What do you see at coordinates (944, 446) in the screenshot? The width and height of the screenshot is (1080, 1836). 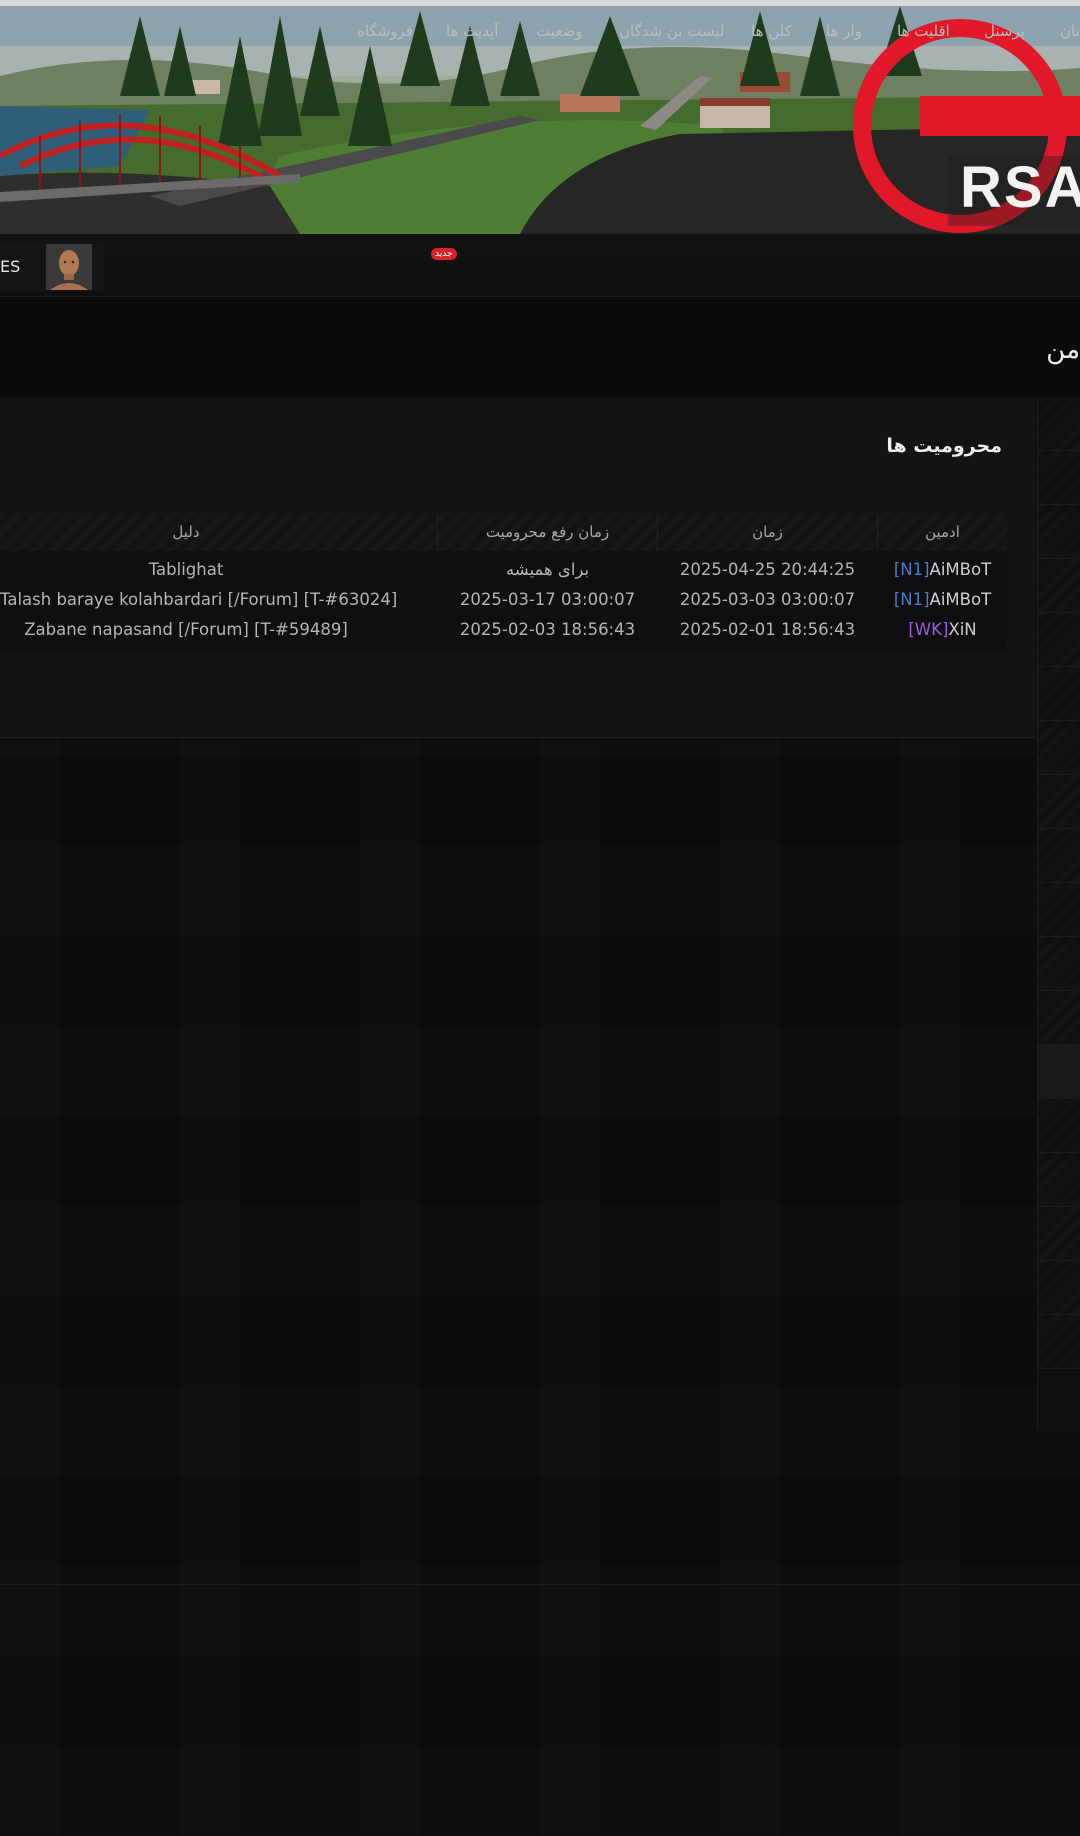 I see `section-title: محرومیت ها` at bounding box center [944, 446].